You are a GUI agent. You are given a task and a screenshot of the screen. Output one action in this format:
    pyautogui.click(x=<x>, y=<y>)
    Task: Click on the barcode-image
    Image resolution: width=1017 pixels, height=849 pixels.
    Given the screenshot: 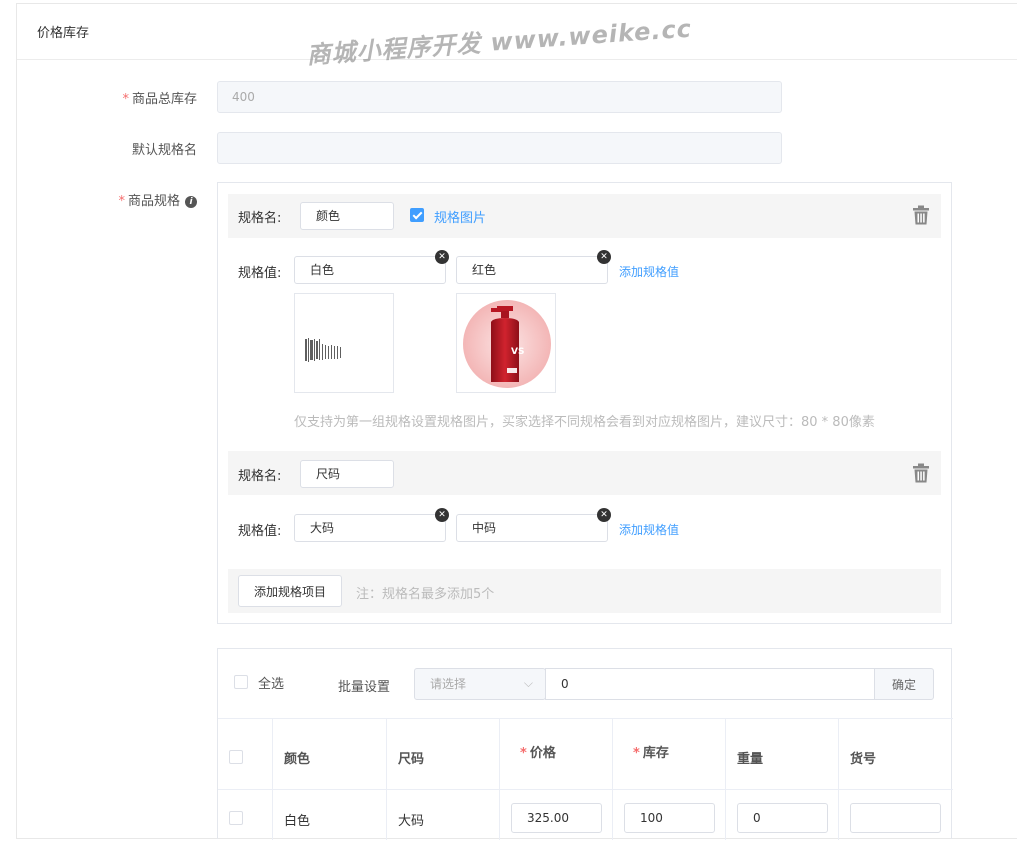 What is the action you would take?
    pyautogui.click(x=323, y=350)
    